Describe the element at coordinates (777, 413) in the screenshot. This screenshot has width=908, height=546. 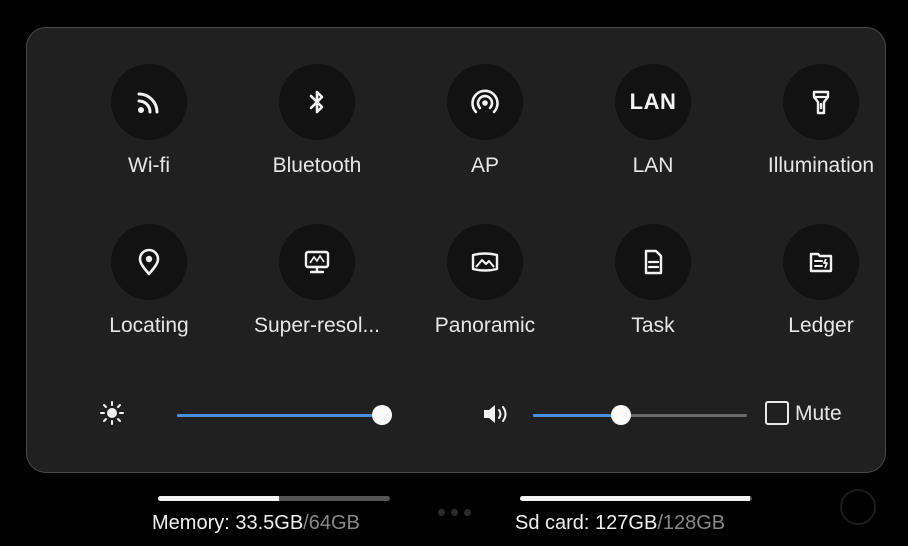
I see `mute-checkbox` at that location.